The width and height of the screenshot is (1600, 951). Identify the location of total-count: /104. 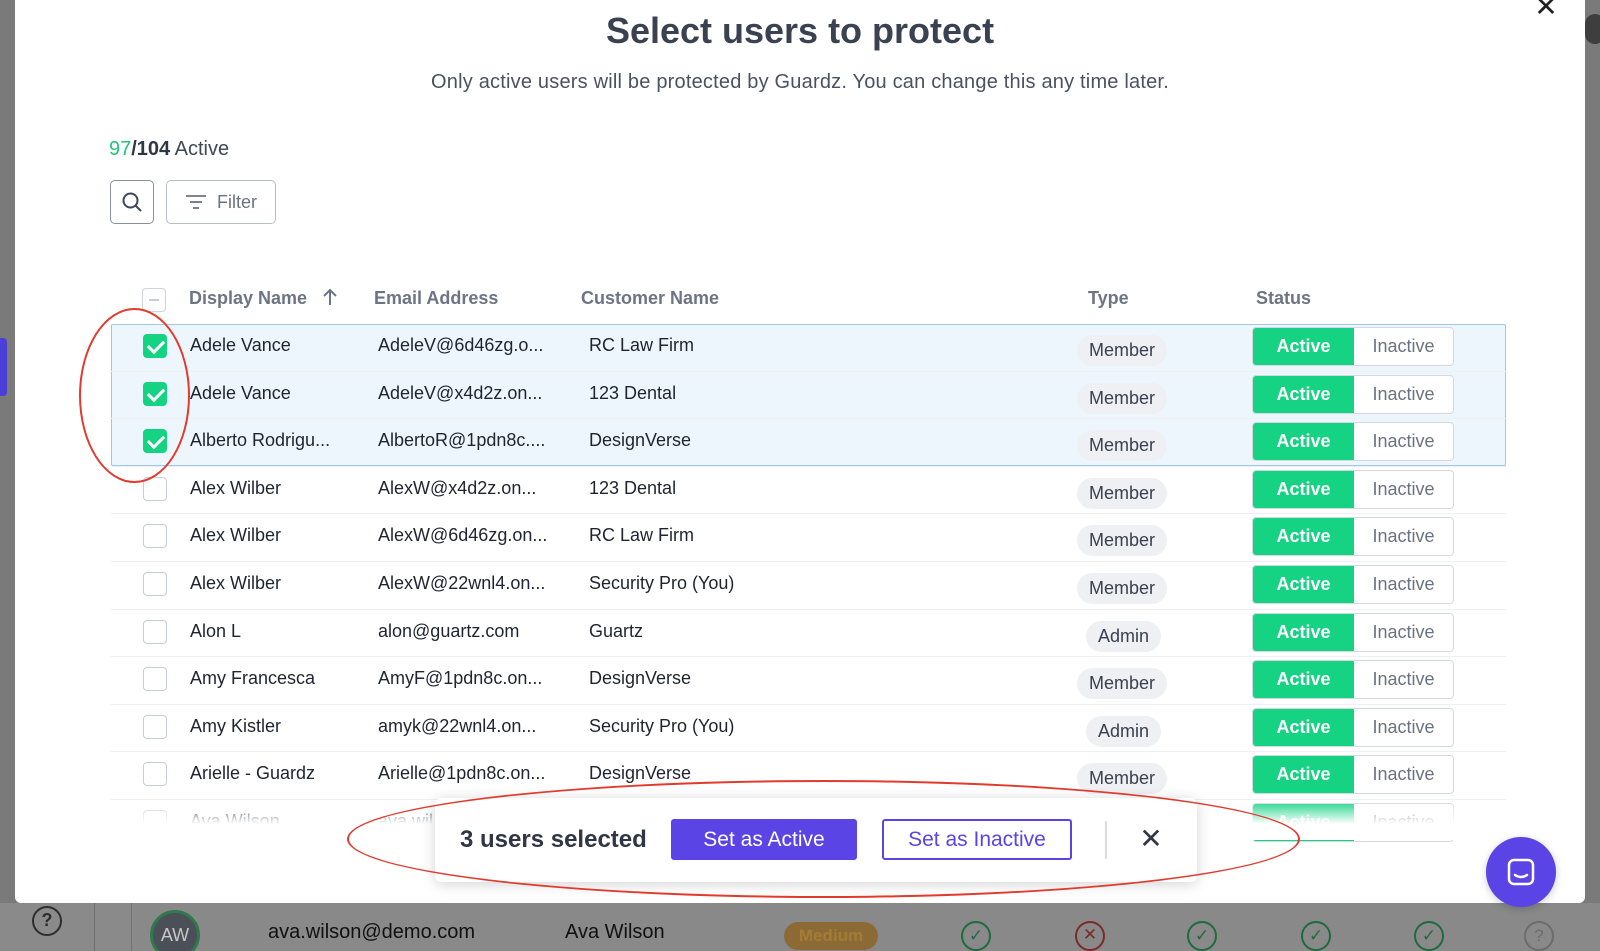
(151, 149).